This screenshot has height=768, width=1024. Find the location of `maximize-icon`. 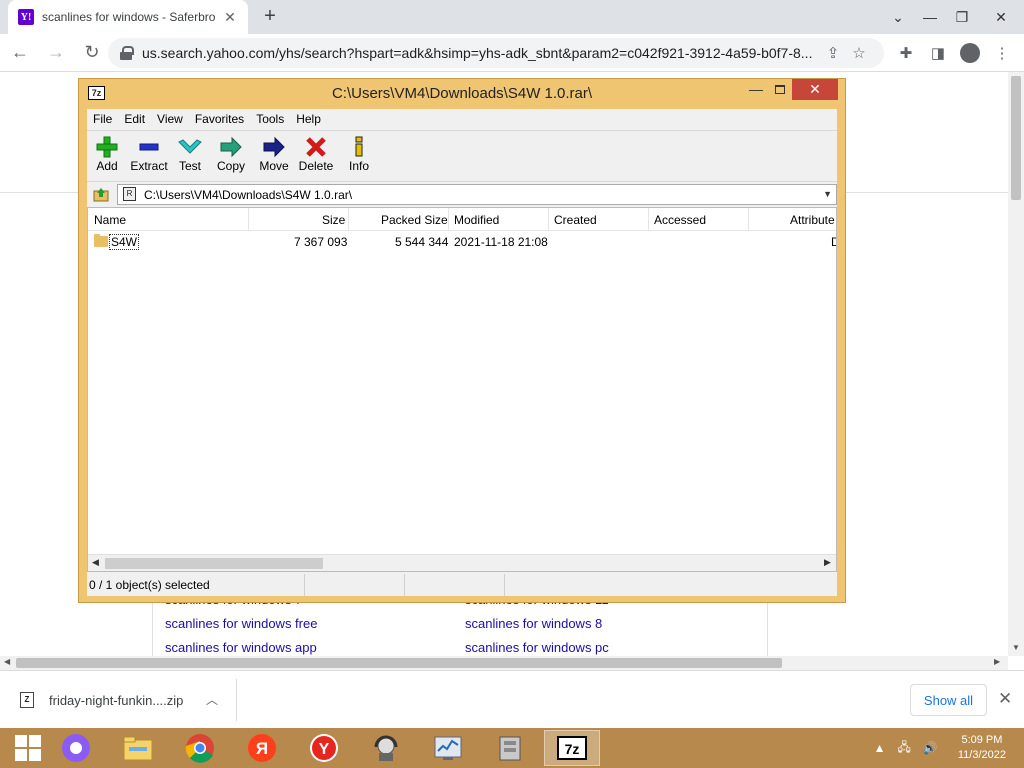

maximize-icon is located at coordinates (780, 89).